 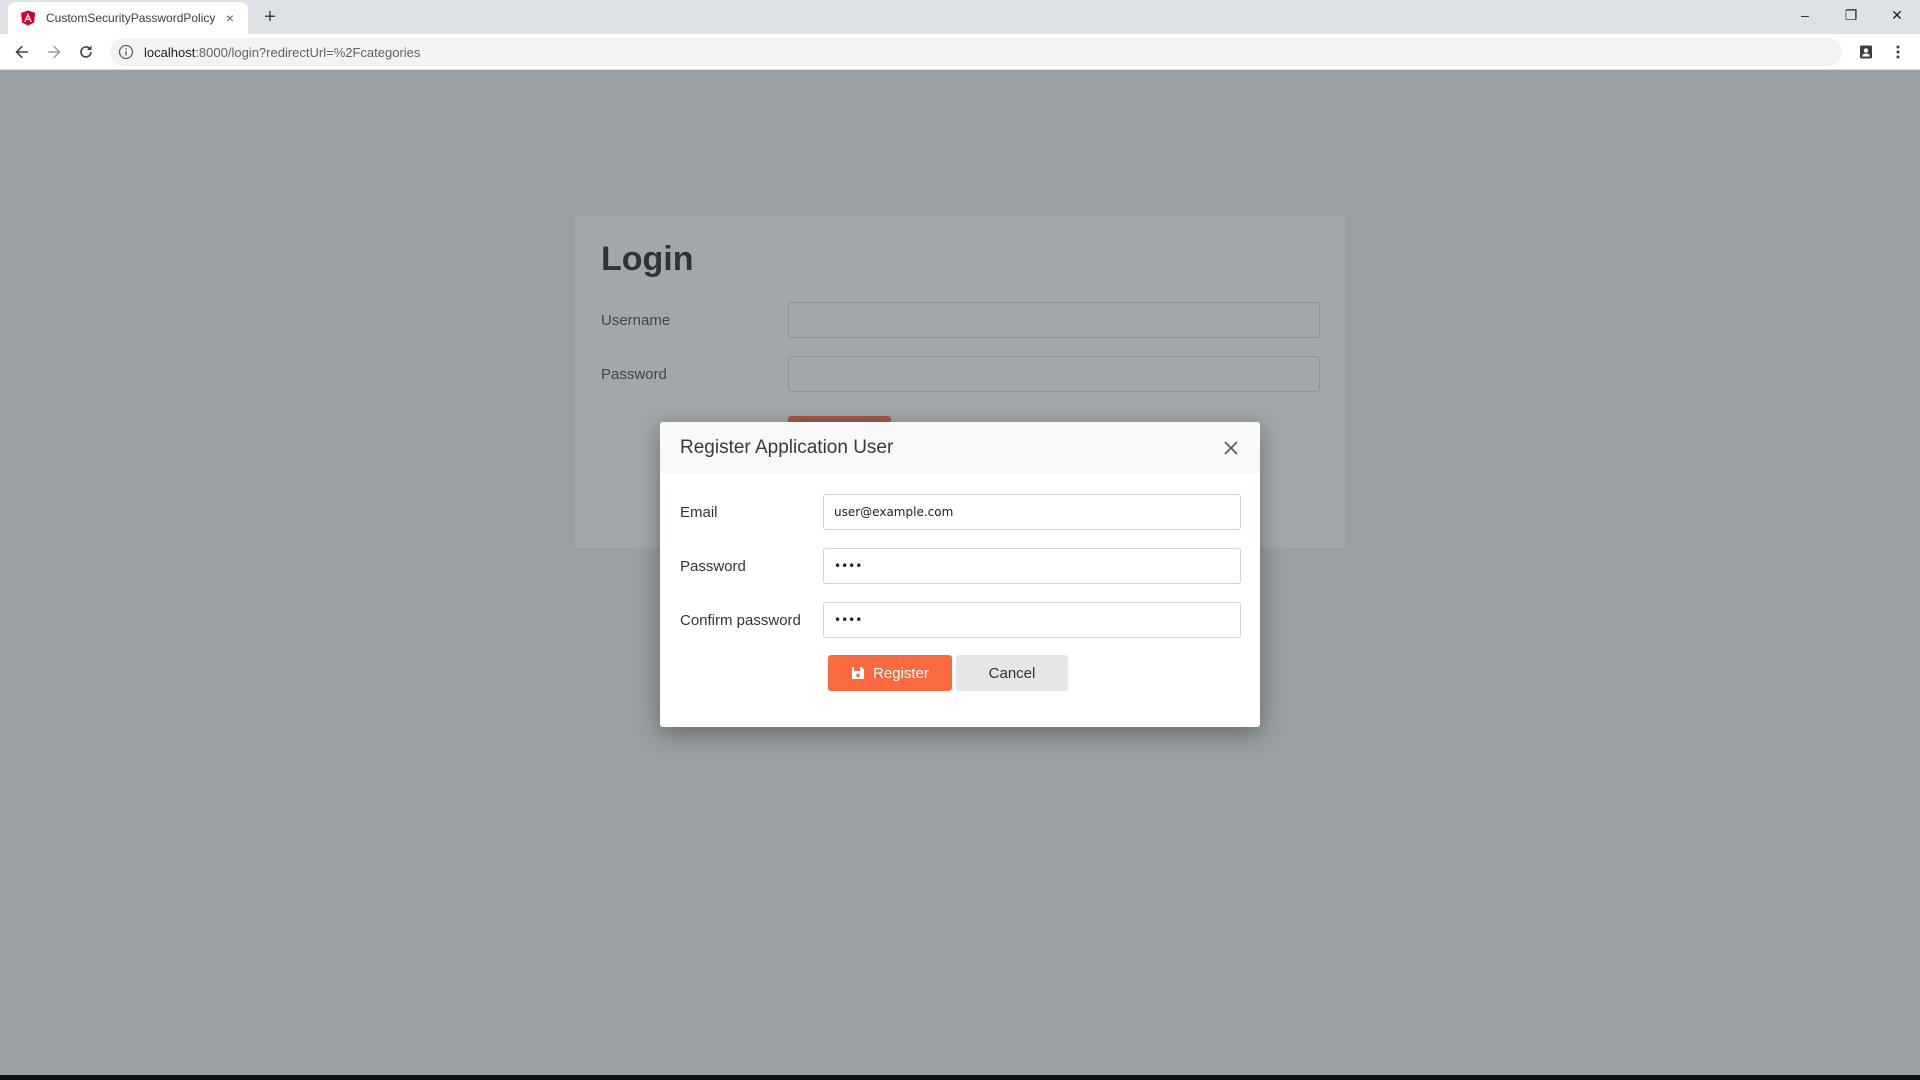 What do you see at coordinates (636, 320) in the screenshot?
I see `username-label: Username` at bounding box center [636, 320].